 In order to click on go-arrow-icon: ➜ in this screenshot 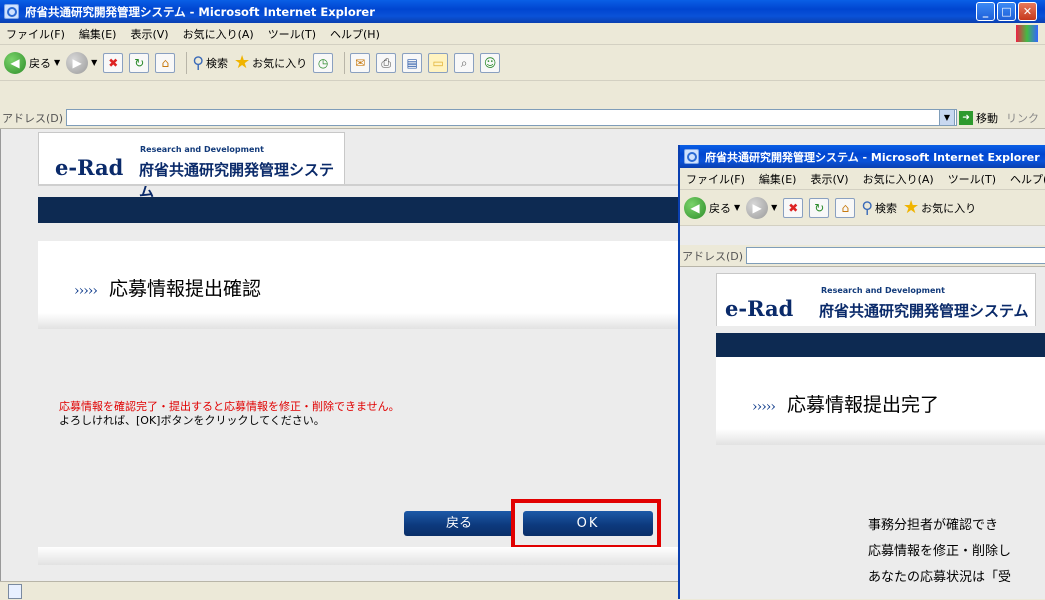, I will do `click(966, 117)`.